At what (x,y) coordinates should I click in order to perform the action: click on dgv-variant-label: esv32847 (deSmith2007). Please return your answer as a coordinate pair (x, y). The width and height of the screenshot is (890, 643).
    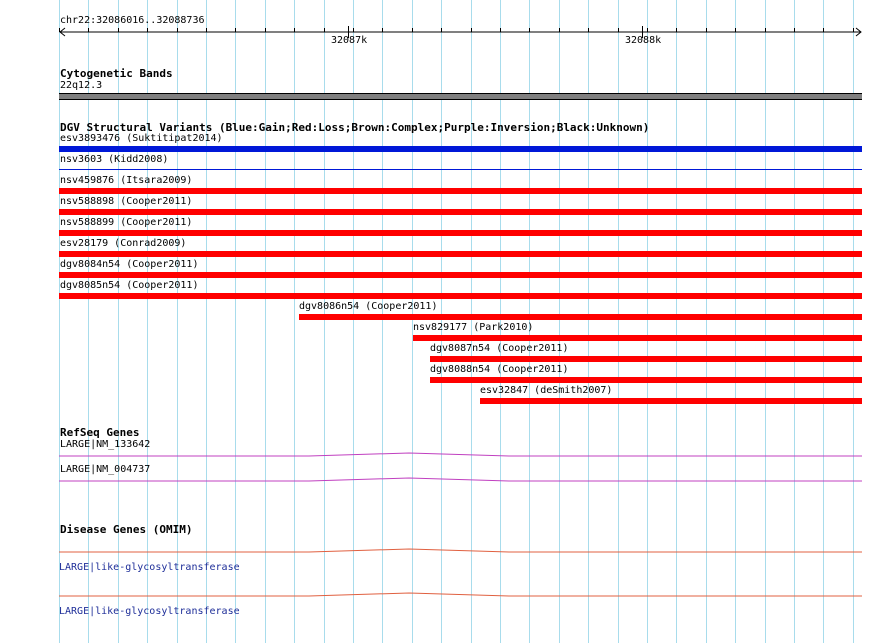
    Looking at the image, I should click on (546, 391).